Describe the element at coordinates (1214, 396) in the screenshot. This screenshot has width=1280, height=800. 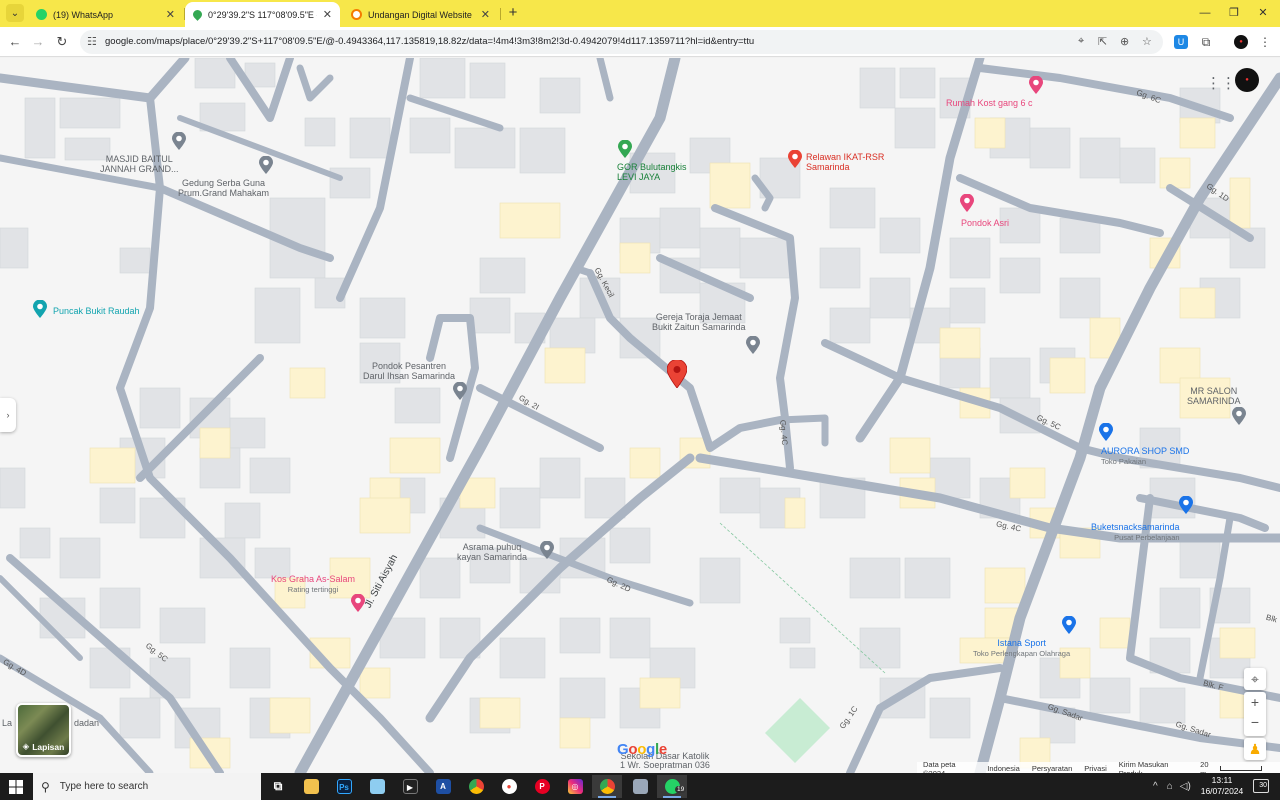
I see `poi-label-mr-salon: MR SALON SAMARINDA` at that location.